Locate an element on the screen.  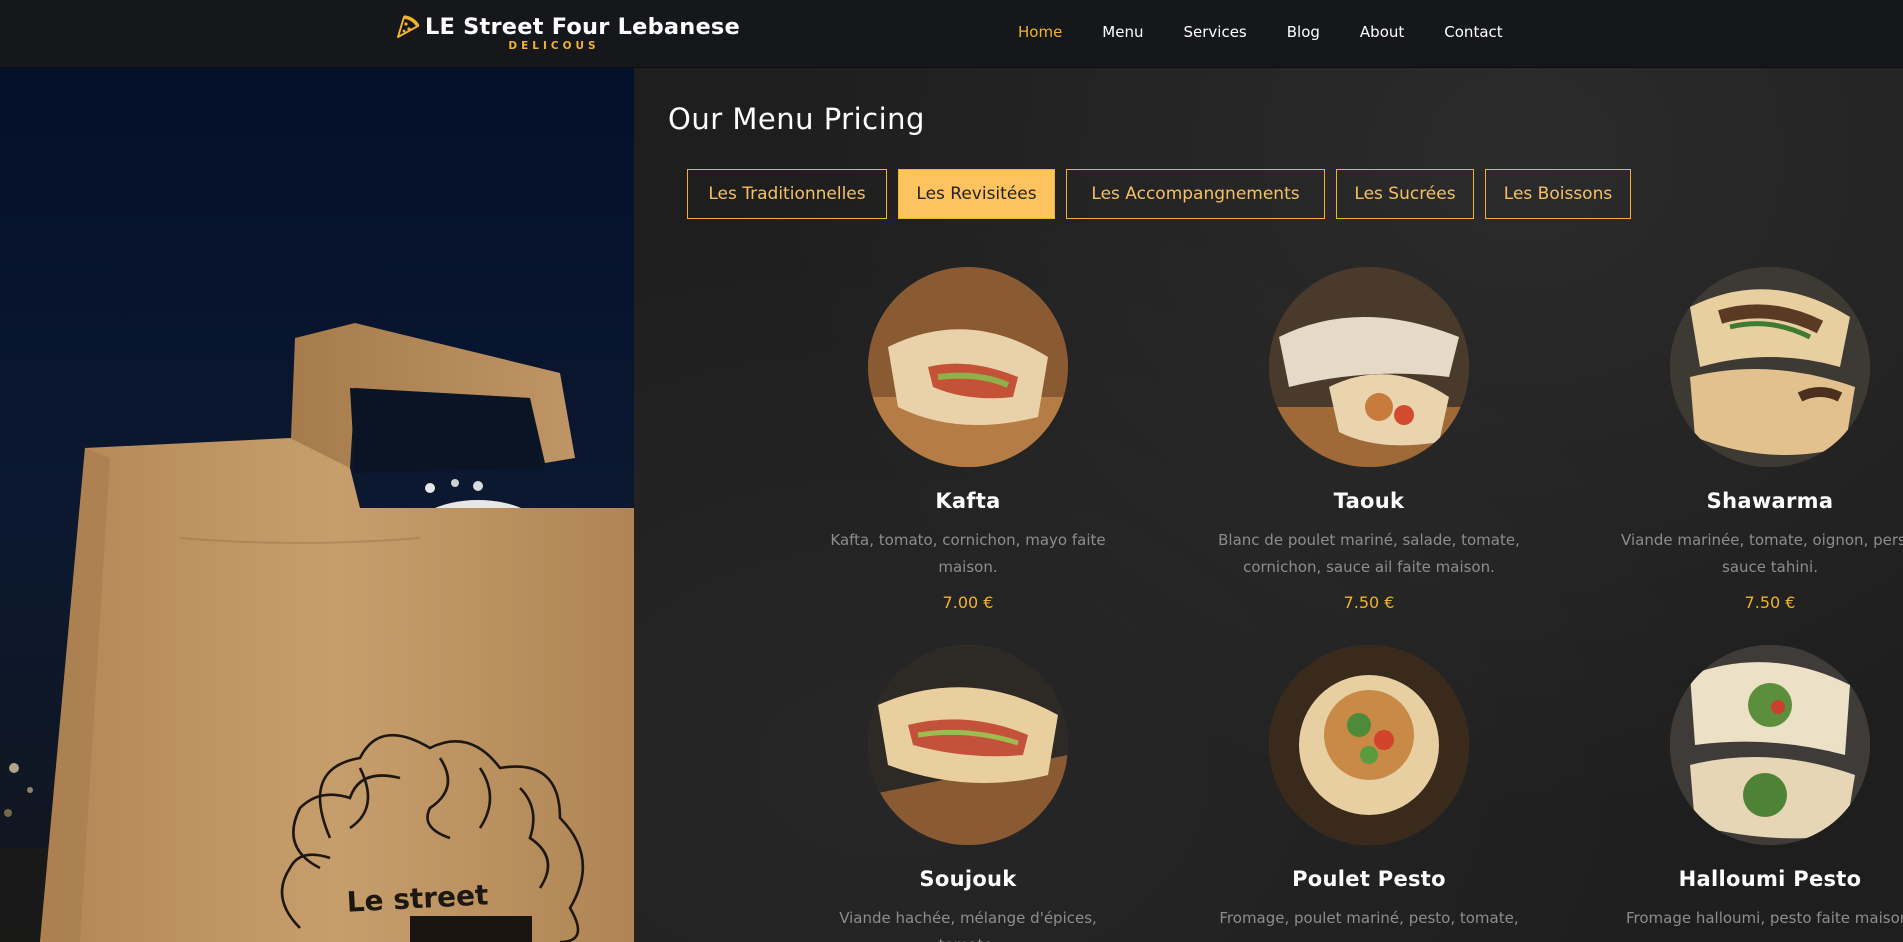
menu-item-name: Soujouk is located at coordinates (968, 879).